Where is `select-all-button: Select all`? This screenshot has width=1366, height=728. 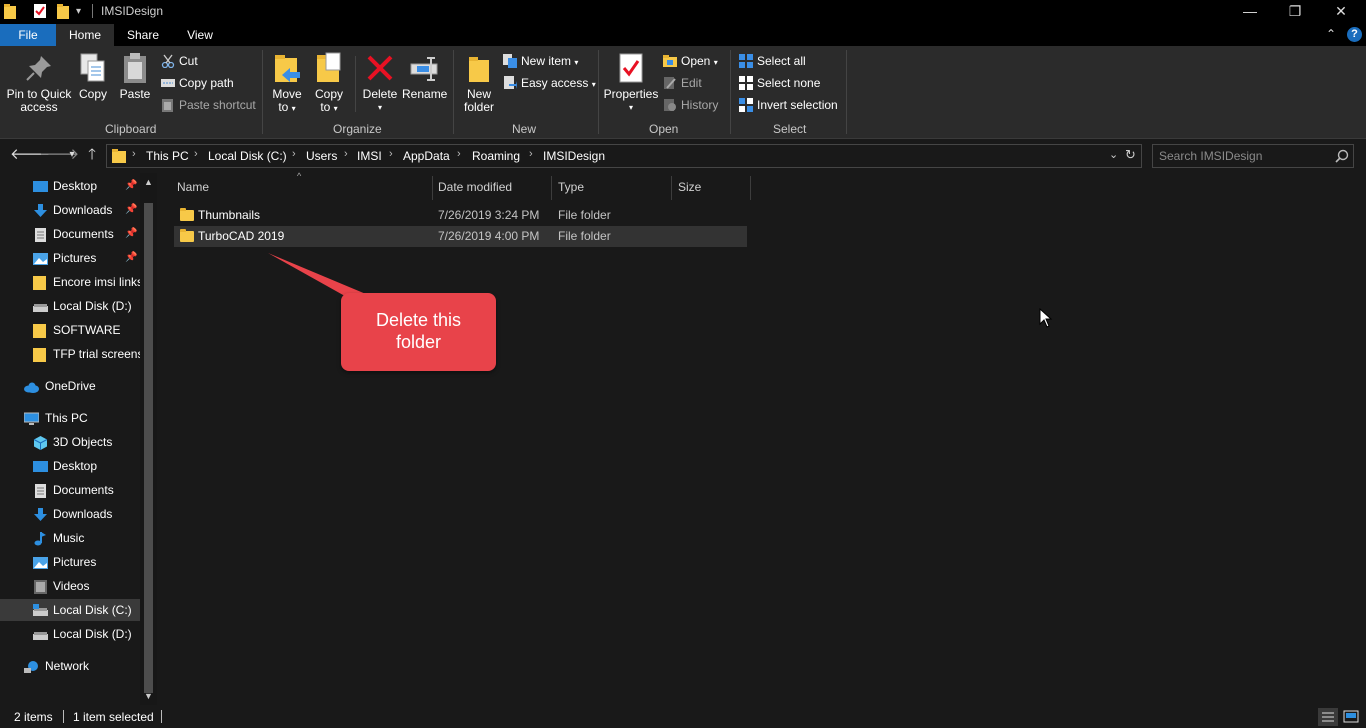
select-all-button: Select all is located at coordinates (772, 61).